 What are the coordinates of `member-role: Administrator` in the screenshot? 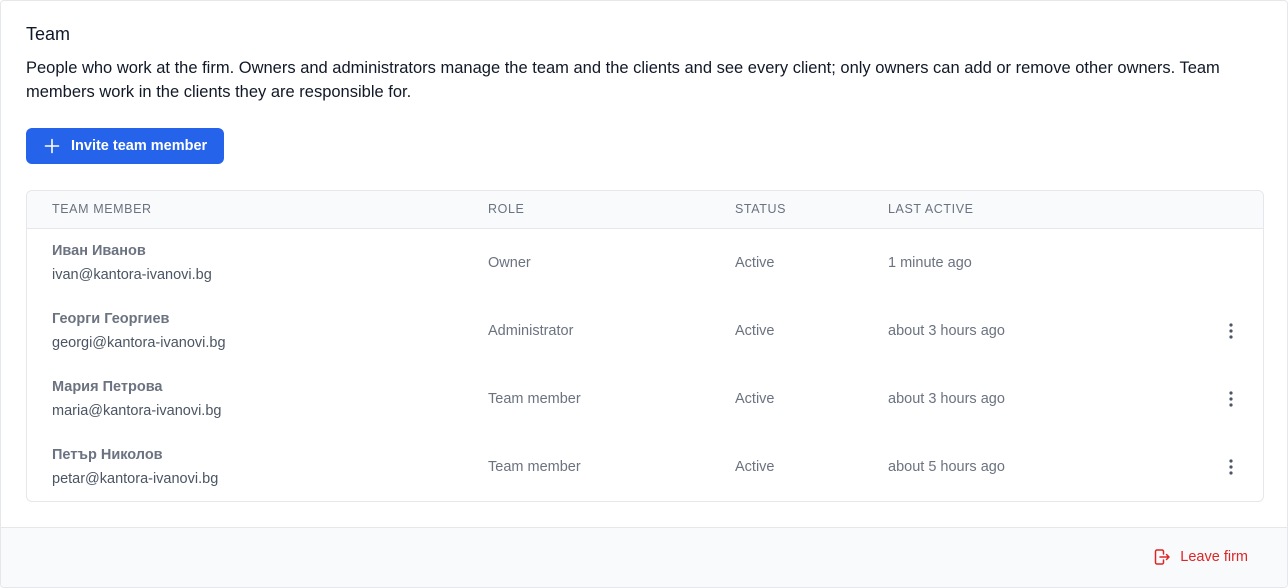 It's located at (531, 331).